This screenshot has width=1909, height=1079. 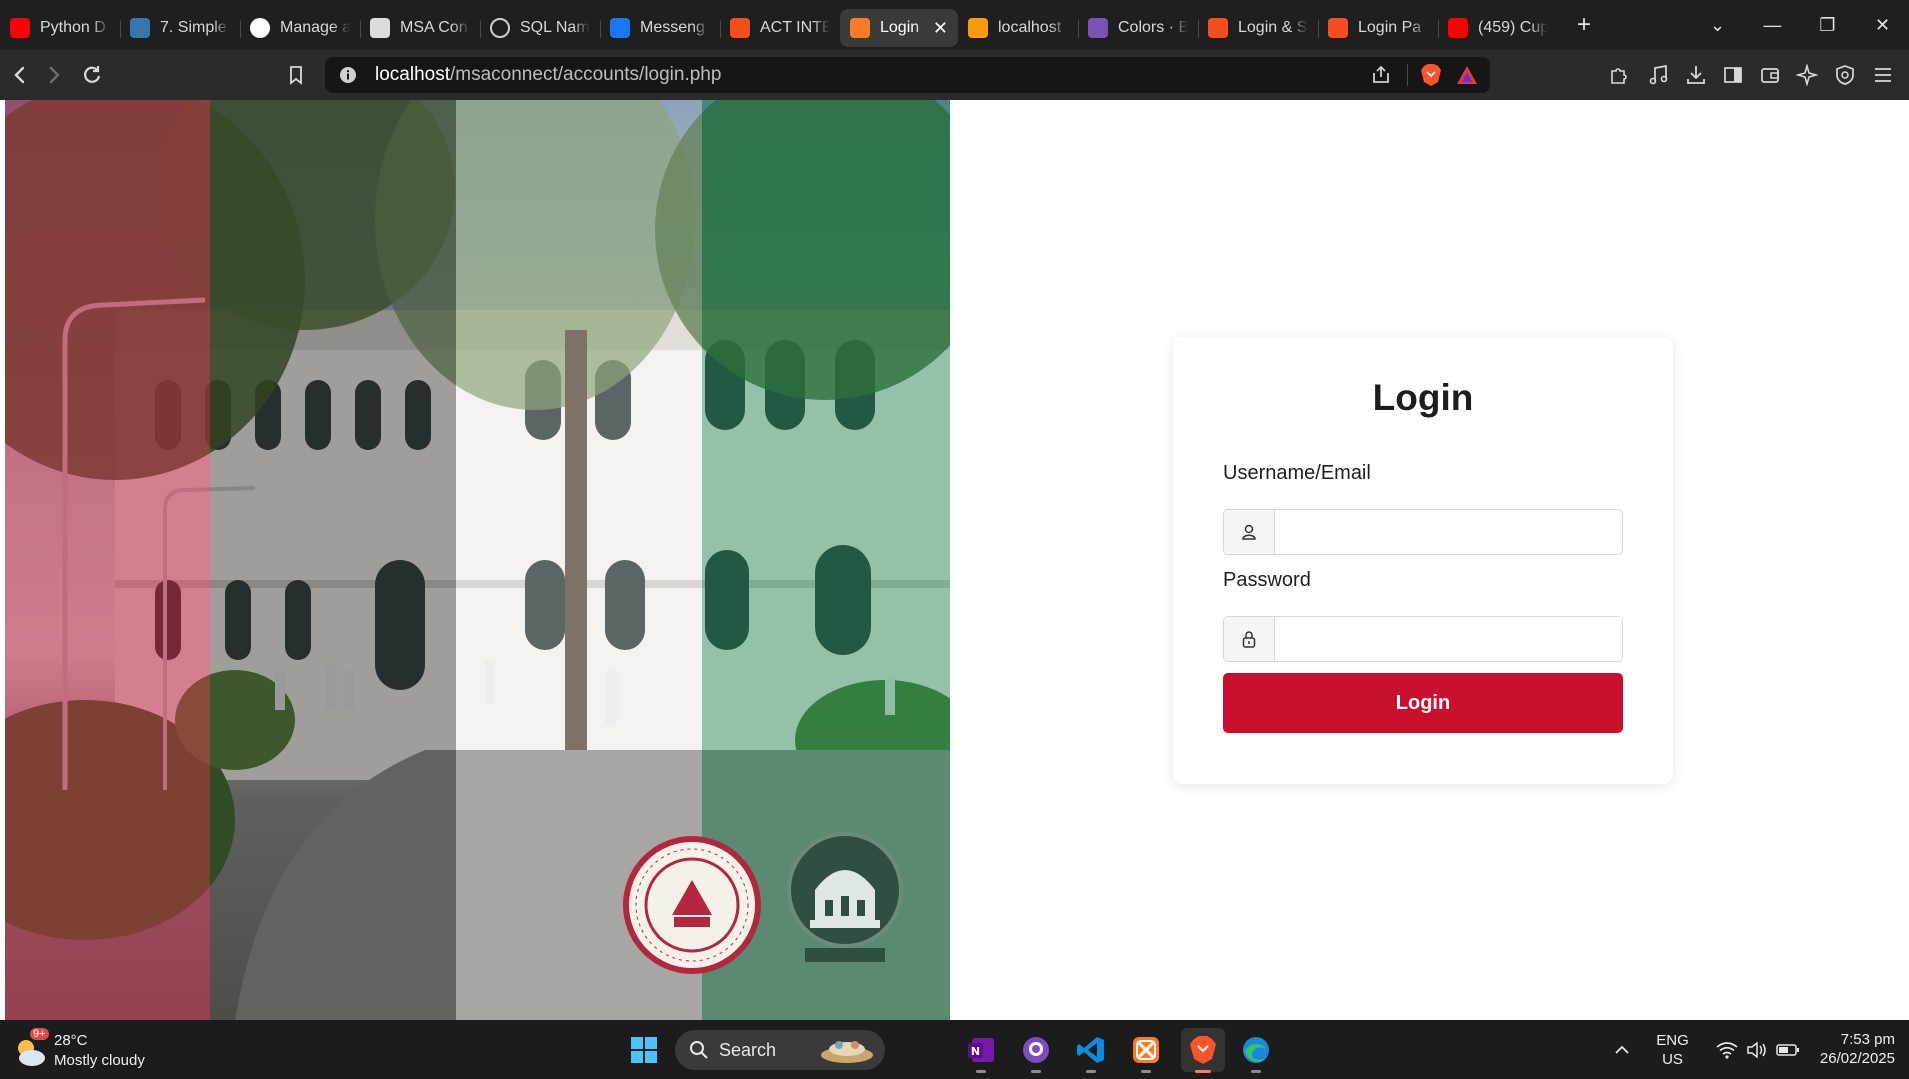 I want to click on start-button, so click(x=644, y=1050).